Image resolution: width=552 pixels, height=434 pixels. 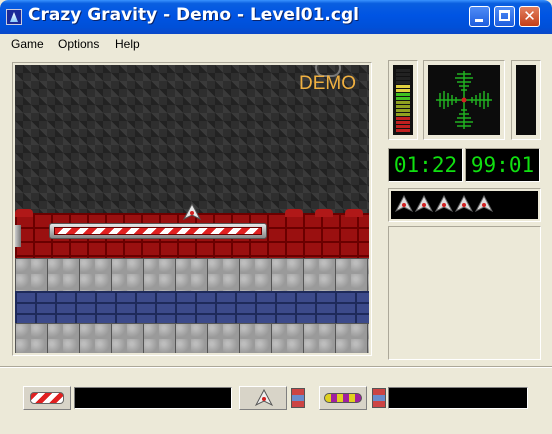 I want to click on close-icon: ✕, so click(x=529, y=16).